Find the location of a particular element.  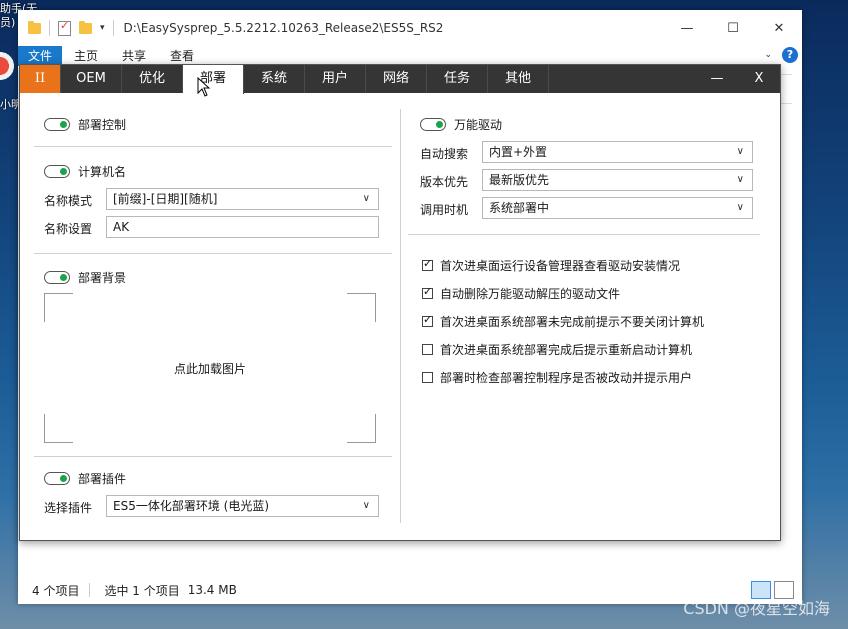

computer-name-label: 计算机名 is located at coordinates (102, 172).